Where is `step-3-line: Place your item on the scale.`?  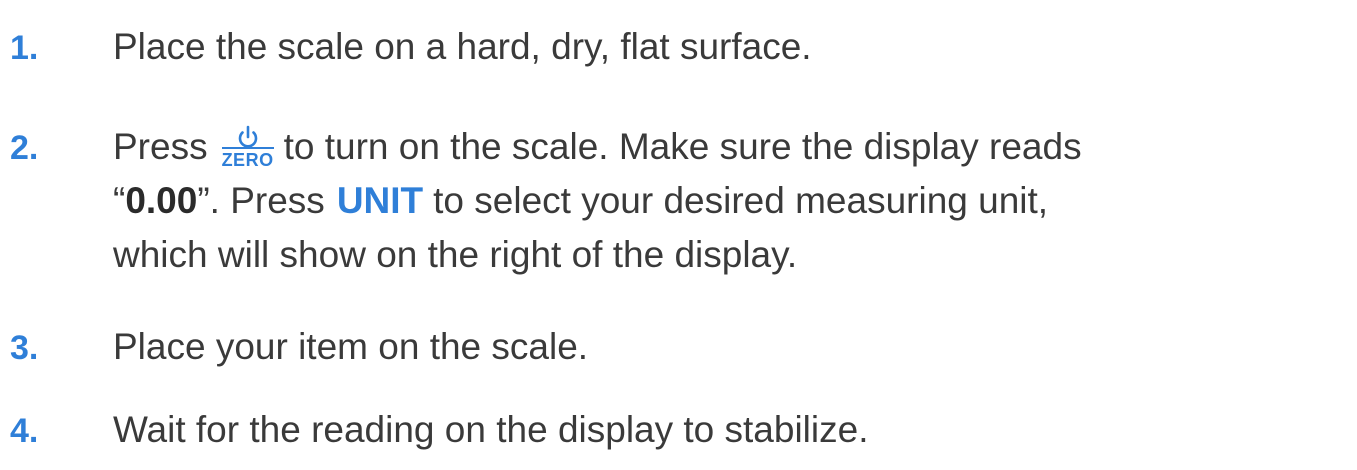
step-3-line: Place your item on the scale. is located at coordinates (351, 346).